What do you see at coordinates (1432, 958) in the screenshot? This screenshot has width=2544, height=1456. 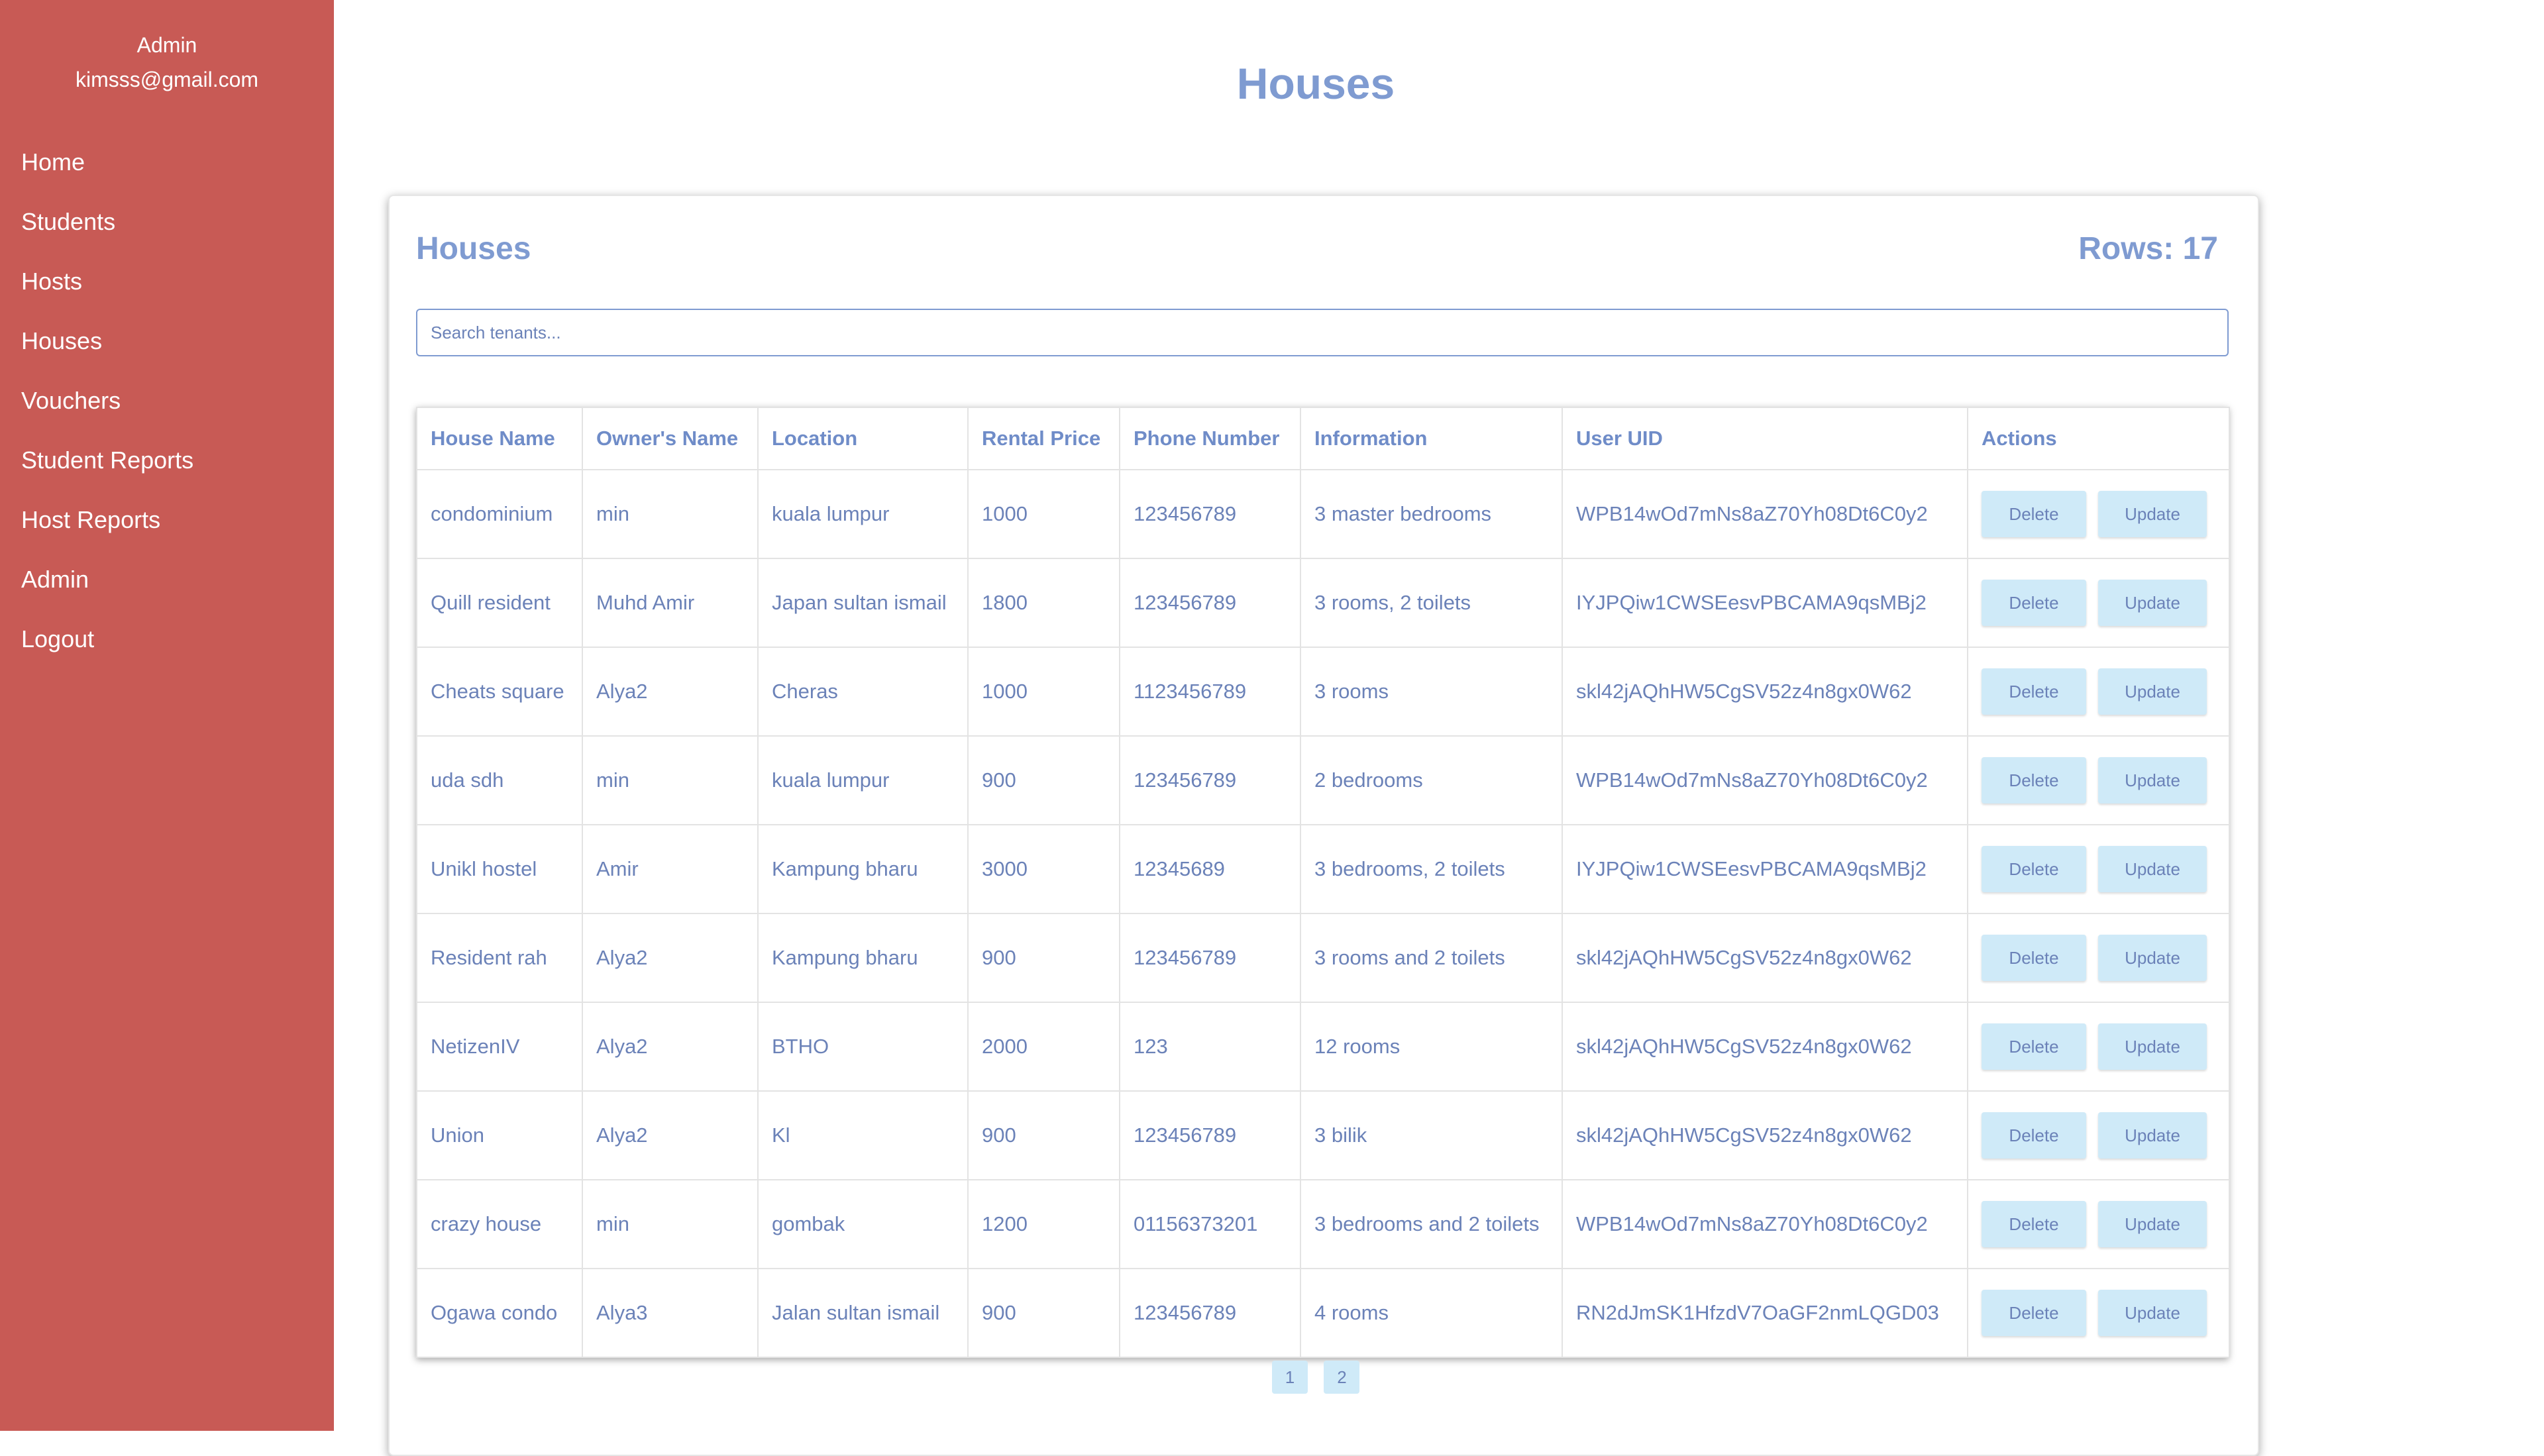 I see `cell-information: 3 rooms and 2 toilets` at bounding box center [1432, 958].